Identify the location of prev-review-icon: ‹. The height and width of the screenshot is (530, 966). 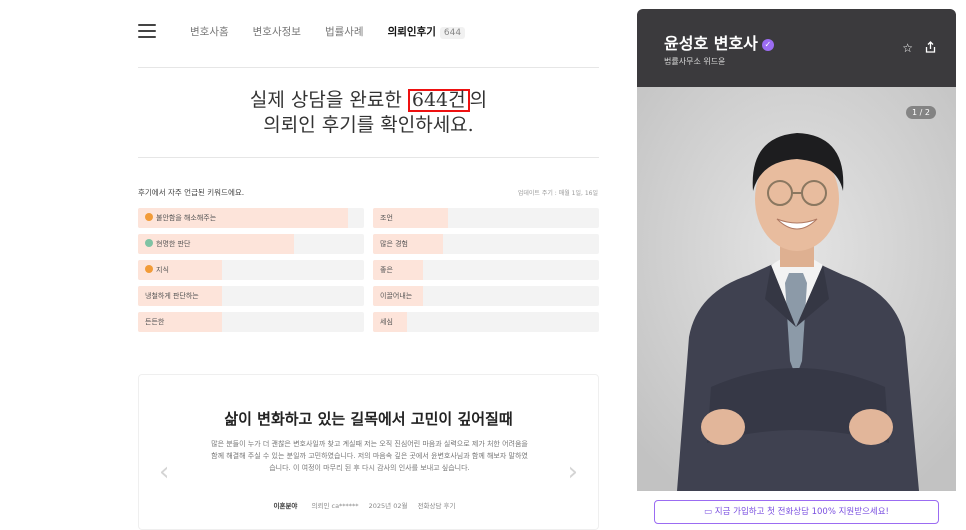
(164, 472).